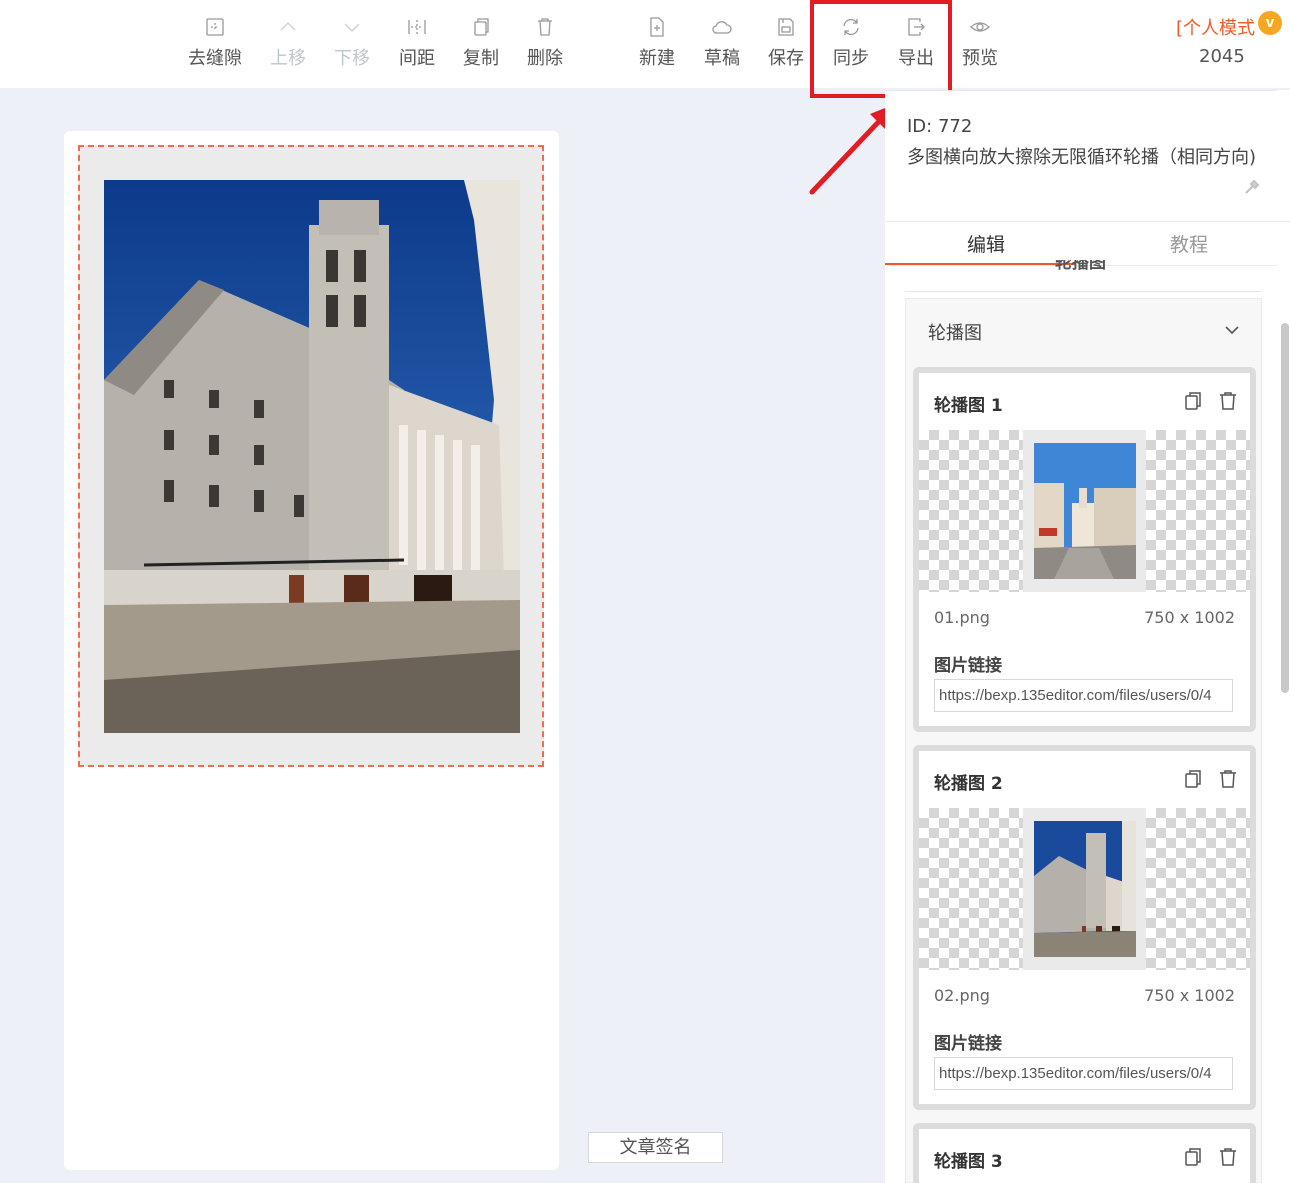 The width and height of the screenshot is (1290, 1183). What do you see at coordinates (655, 1147) in the screenshot?
I see `article-signature-button: 文章签名` at bounding box center [655, 1147].